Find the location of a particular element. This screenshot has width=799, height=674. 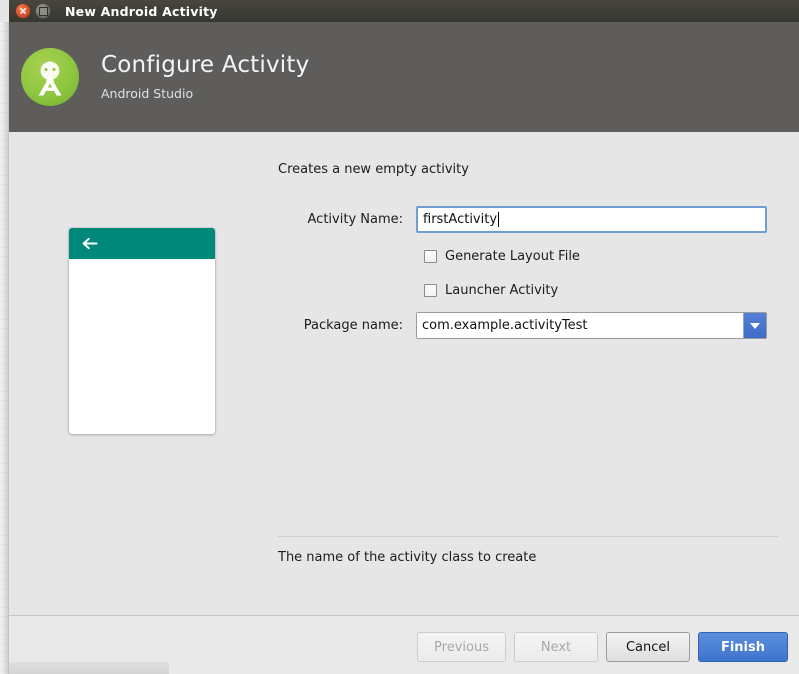

activity-preview is located at coordinates (142, 331).